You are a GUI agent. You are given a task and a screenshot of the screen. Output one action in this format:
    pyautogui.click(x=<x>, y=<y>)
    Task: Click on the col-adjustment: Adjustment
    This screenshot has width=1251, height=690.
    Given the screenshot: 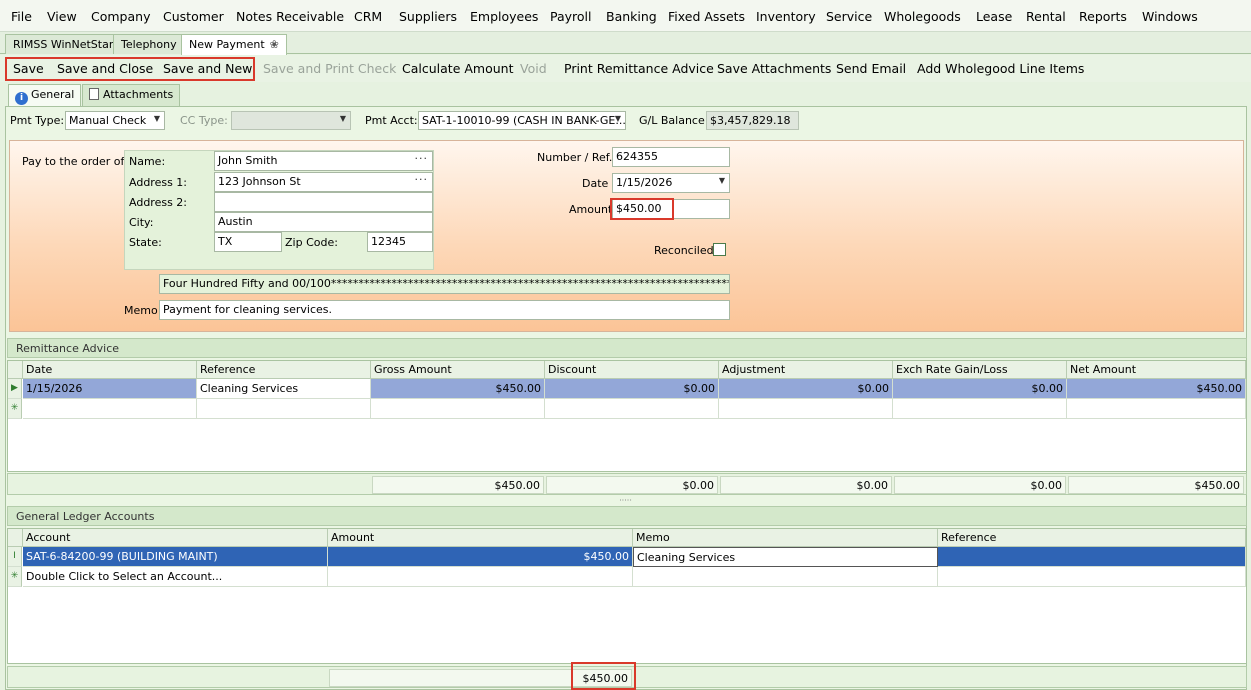 What is the action you would take?
    pyautogui.click(x=806, y=370)
    